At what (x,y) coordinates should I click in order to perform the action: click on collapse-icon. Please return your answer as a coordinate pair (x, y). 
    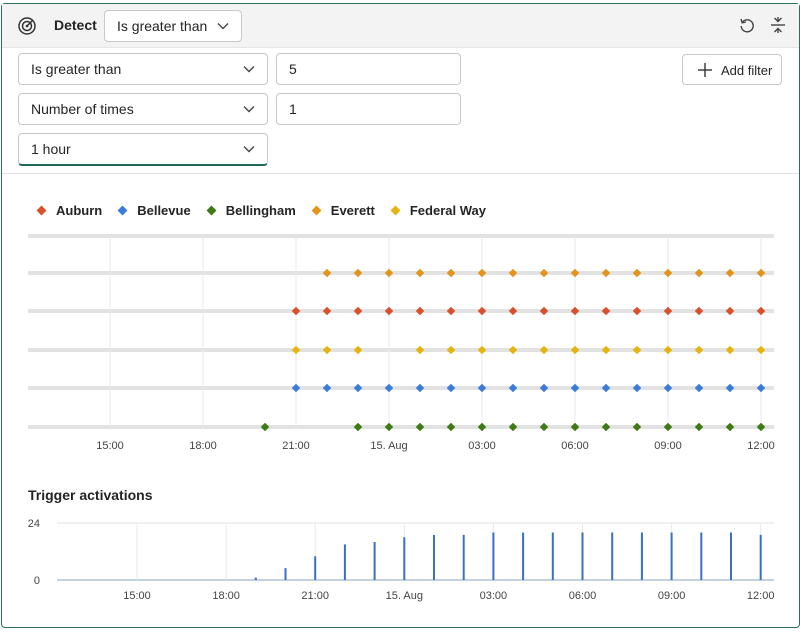
    Looking at the image, I should click on (778, 25).